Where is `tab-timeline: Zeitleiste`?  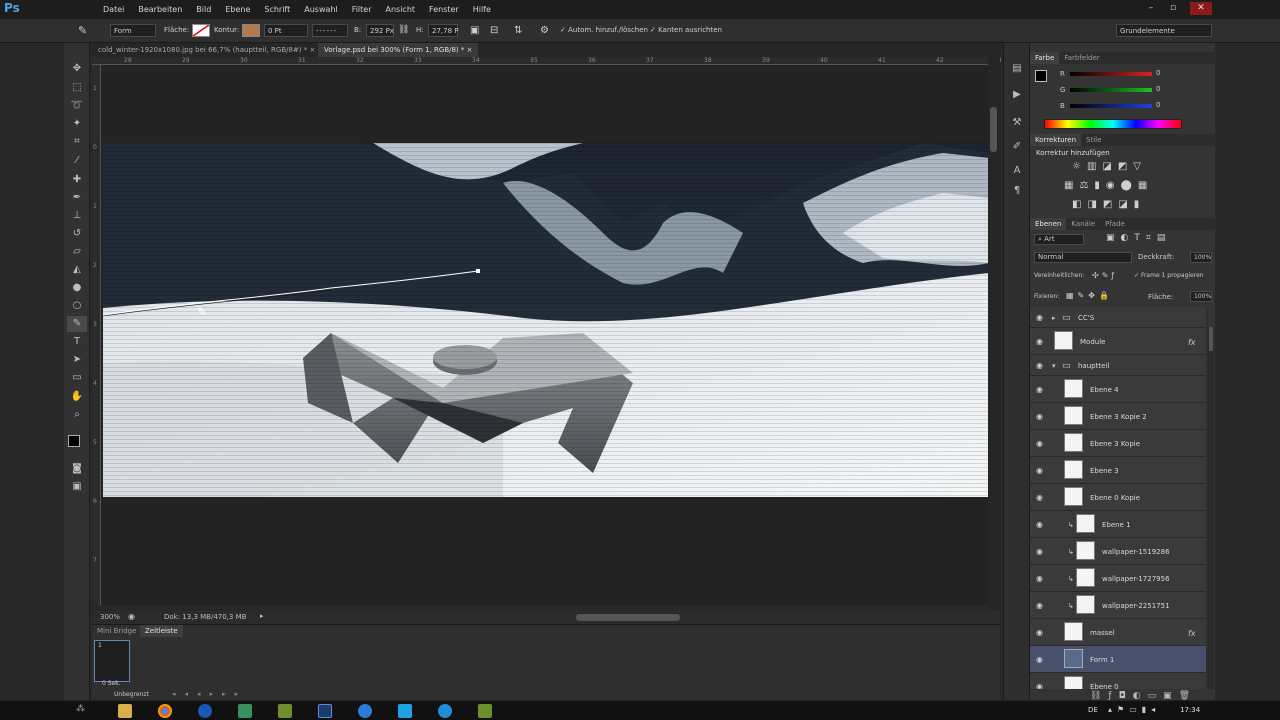
tab-timeline: Zeitleiste is located at coordinates (161, 631).